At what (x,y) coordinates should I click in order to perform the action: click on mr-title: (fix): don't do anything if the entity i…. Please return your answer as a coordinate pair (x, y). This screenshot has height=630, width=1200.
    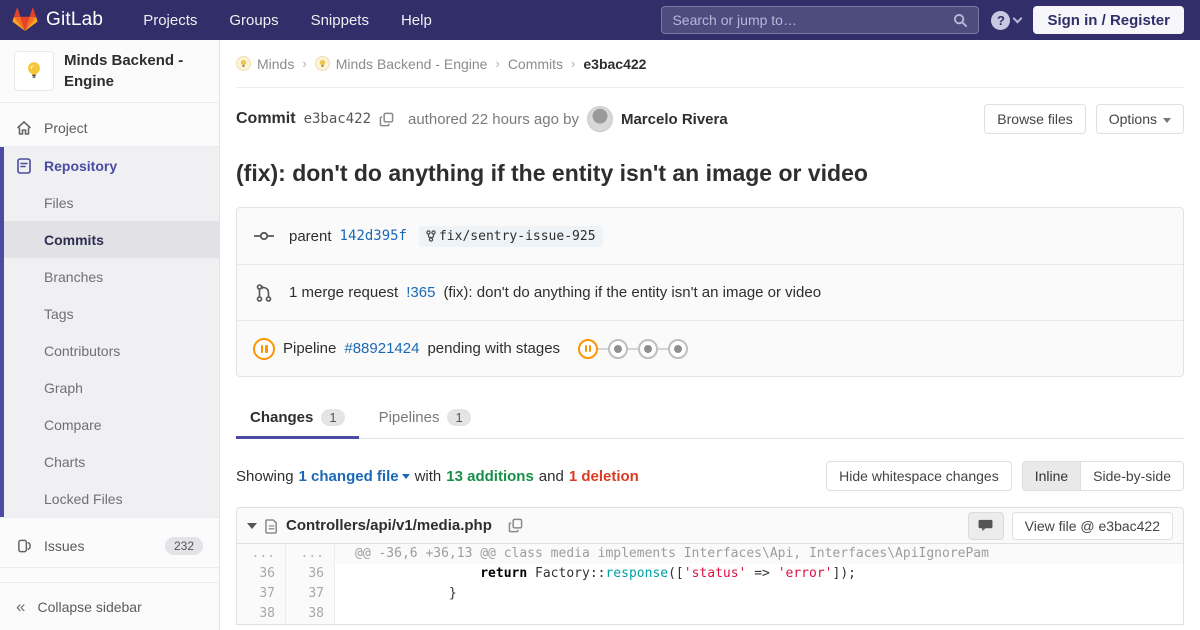
    Looking at the image, I should click on (632, 292).